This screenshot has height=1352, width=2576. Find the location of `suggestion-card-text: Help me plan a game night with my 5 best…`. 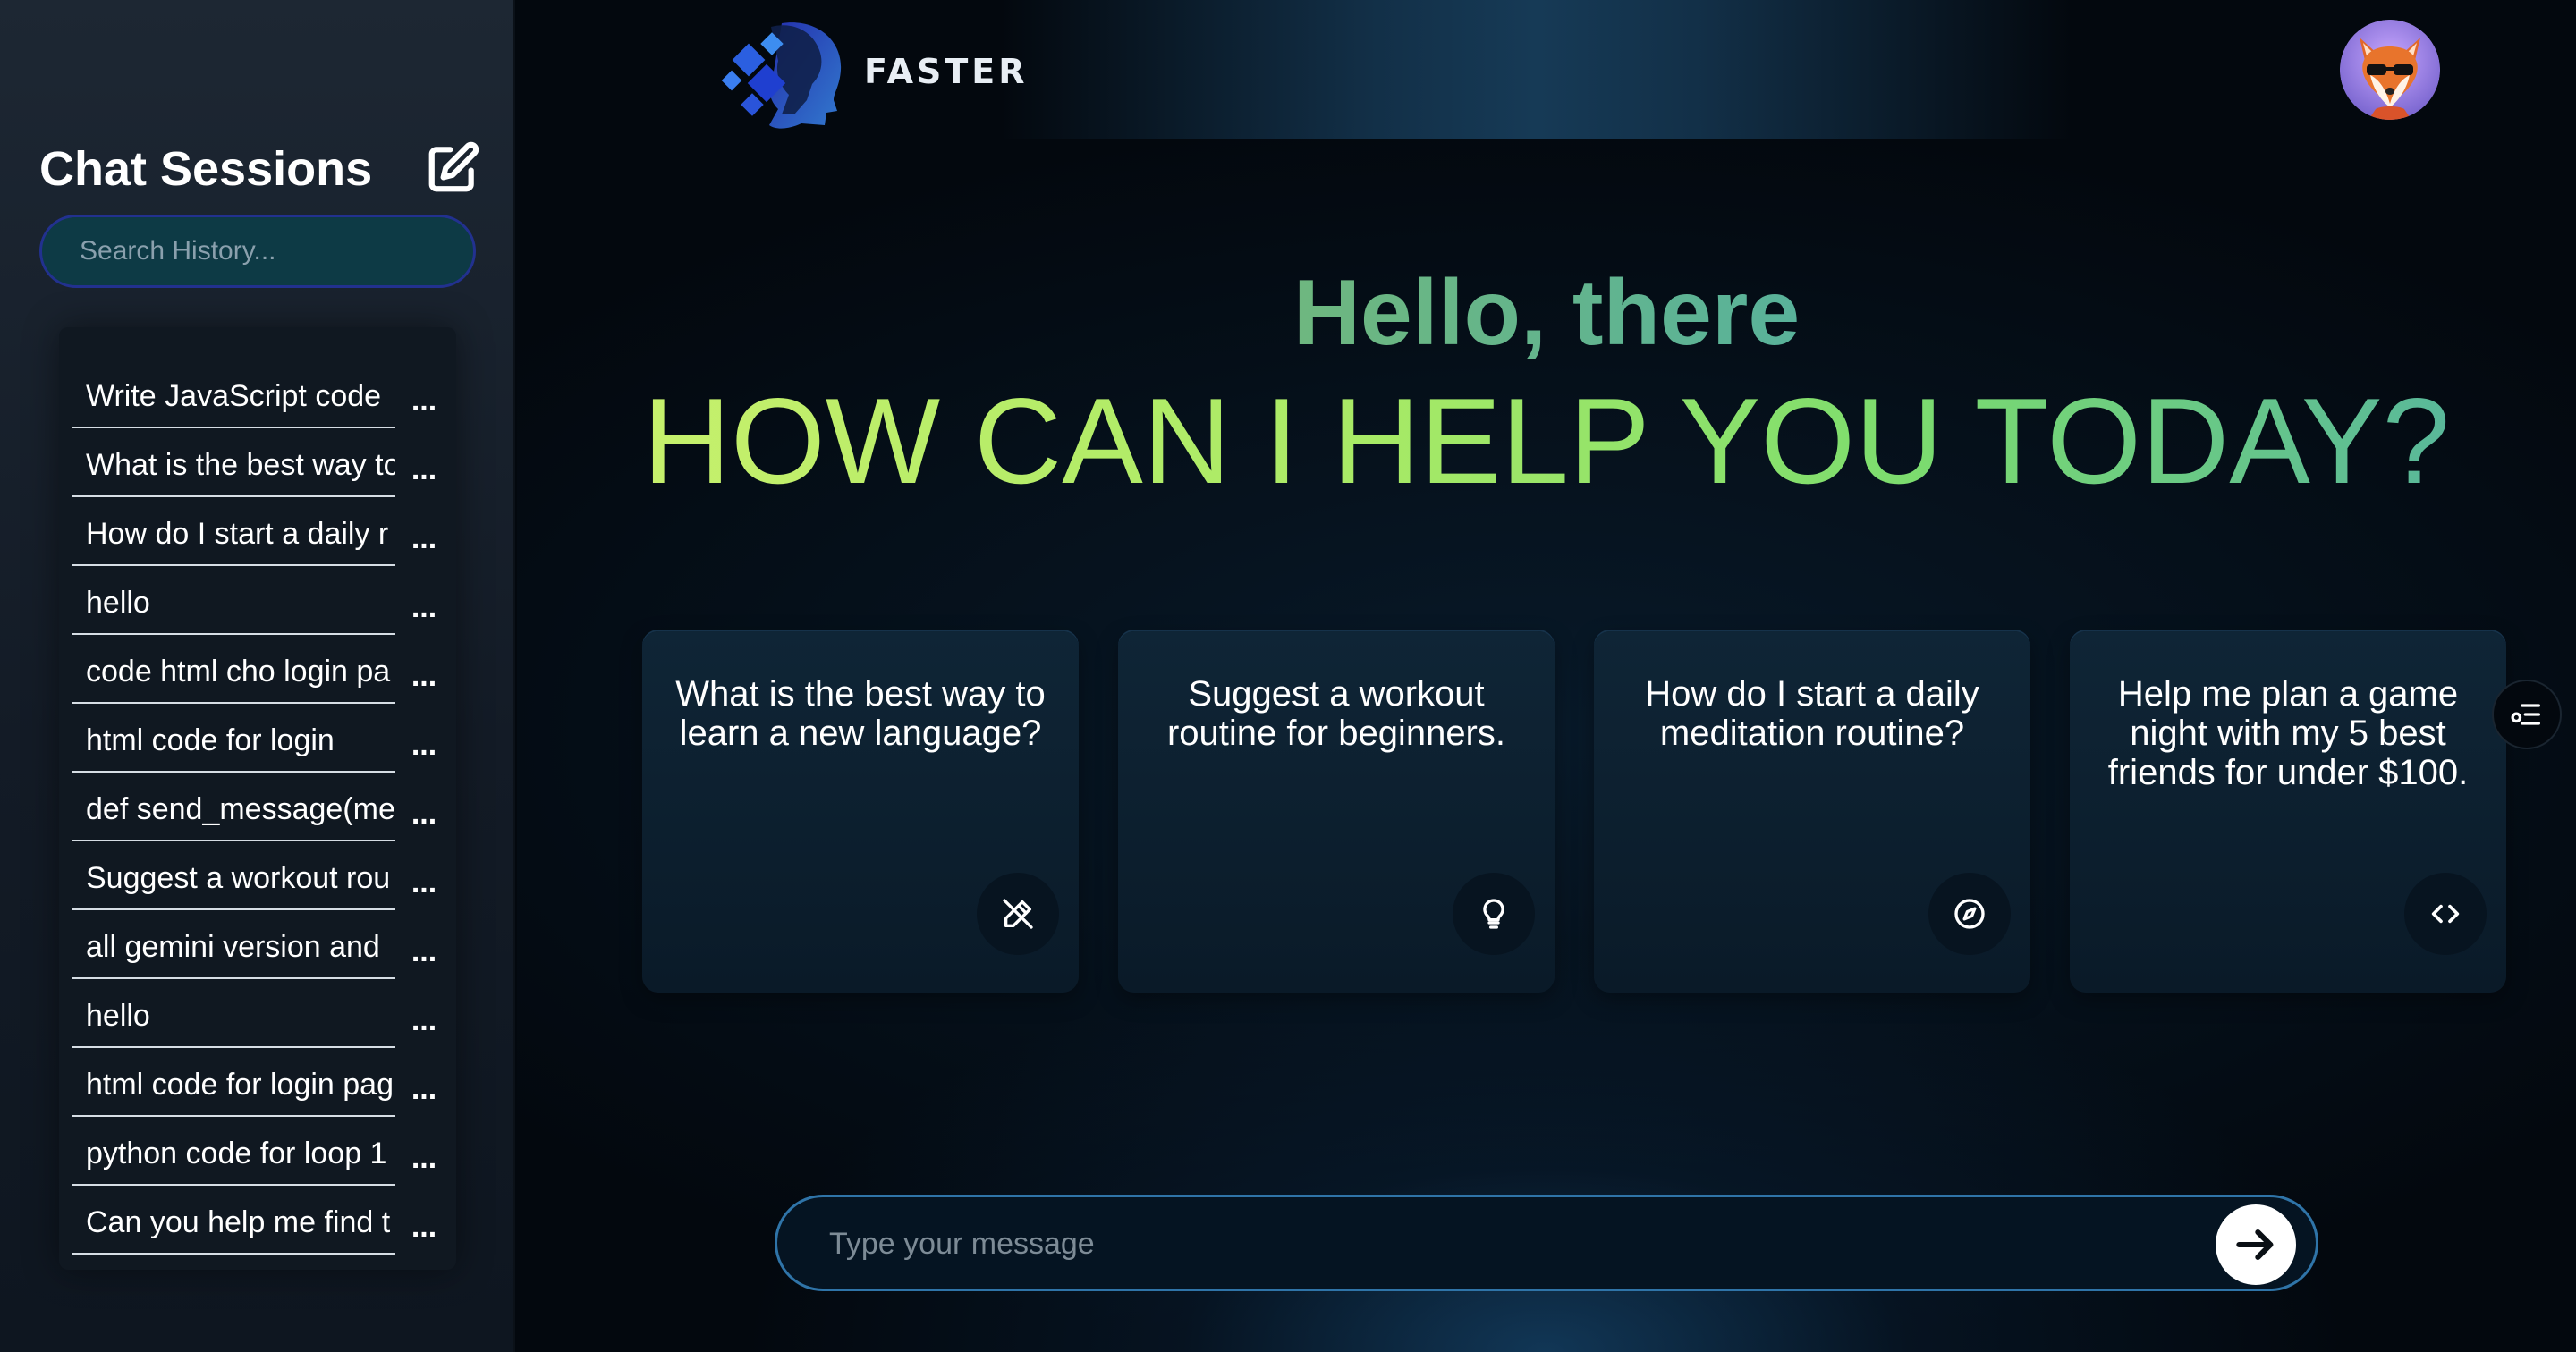

suggestion-card-text: Help me plan a game night with my 5 best… is located at coordinates (2288, 733).